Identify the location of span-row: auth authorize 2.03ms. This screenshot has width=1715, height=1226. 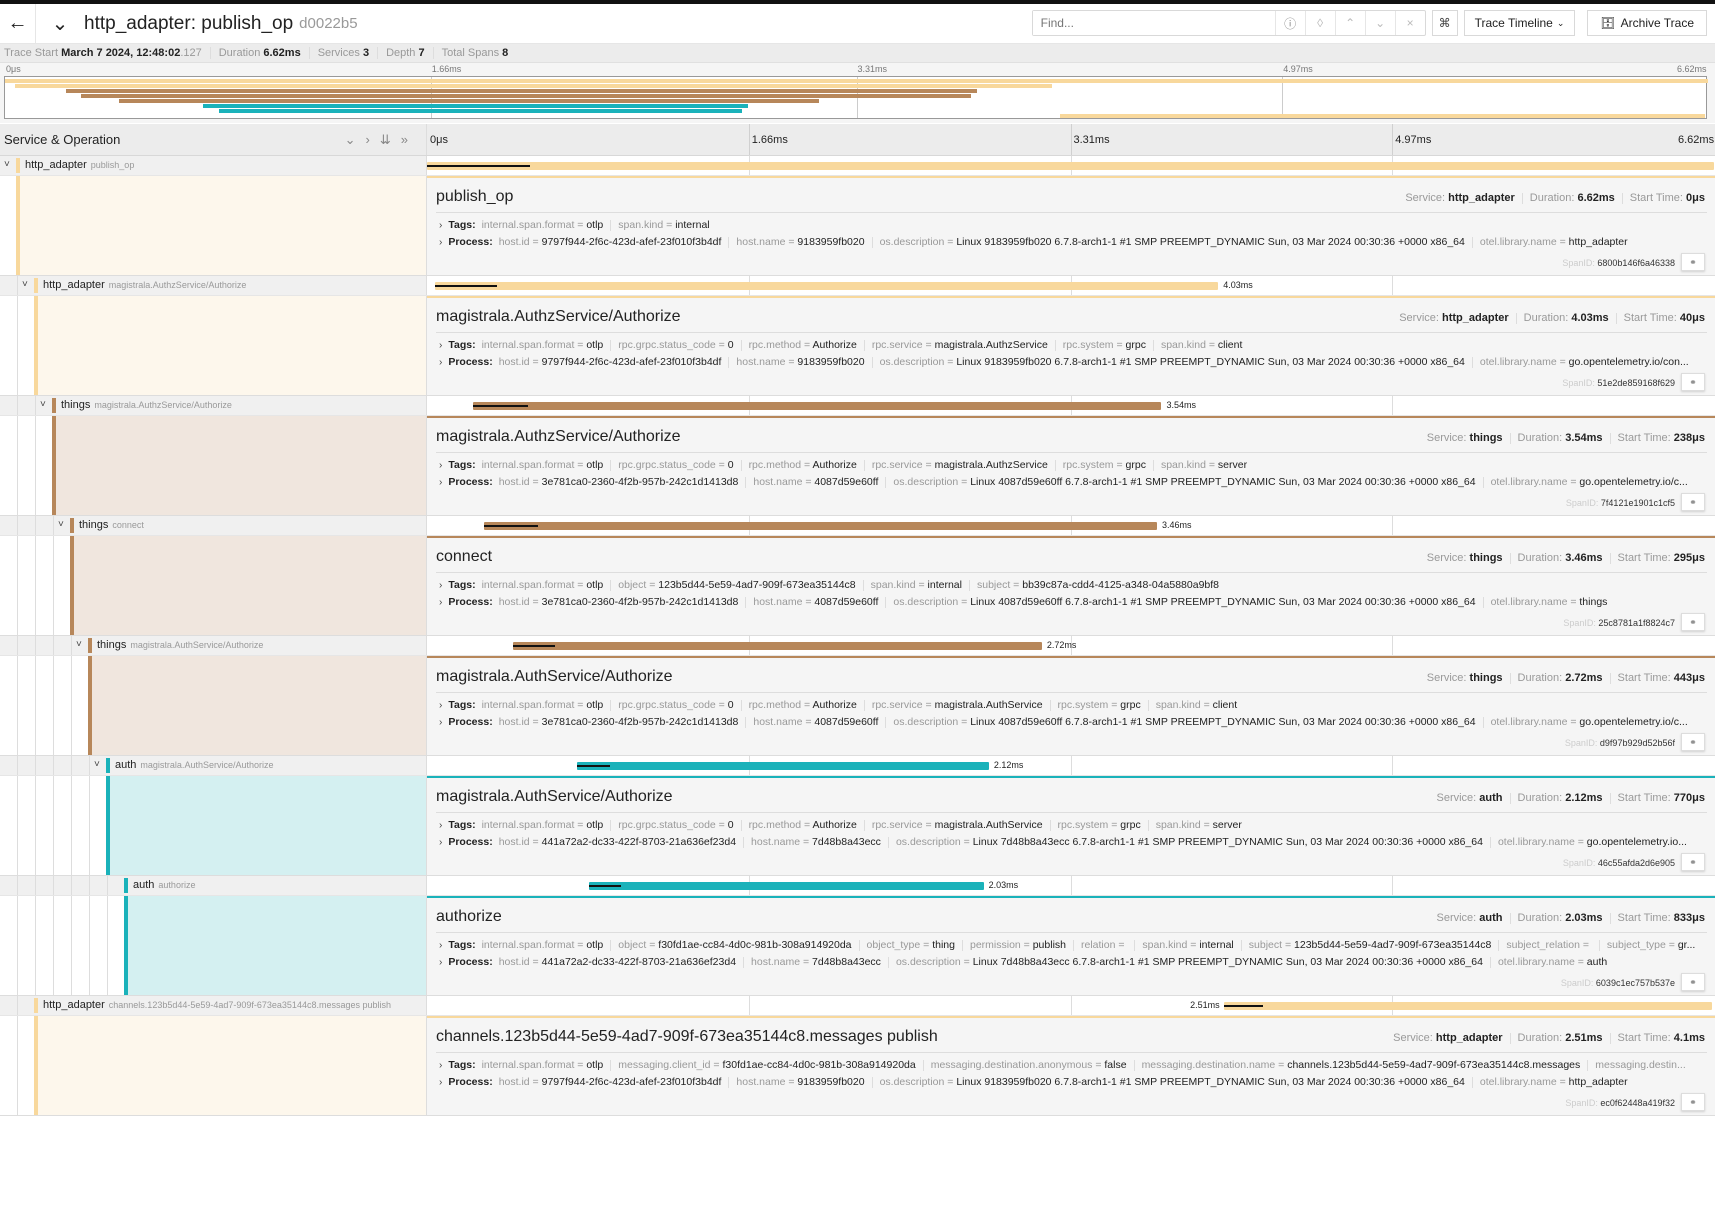
(857, 886).